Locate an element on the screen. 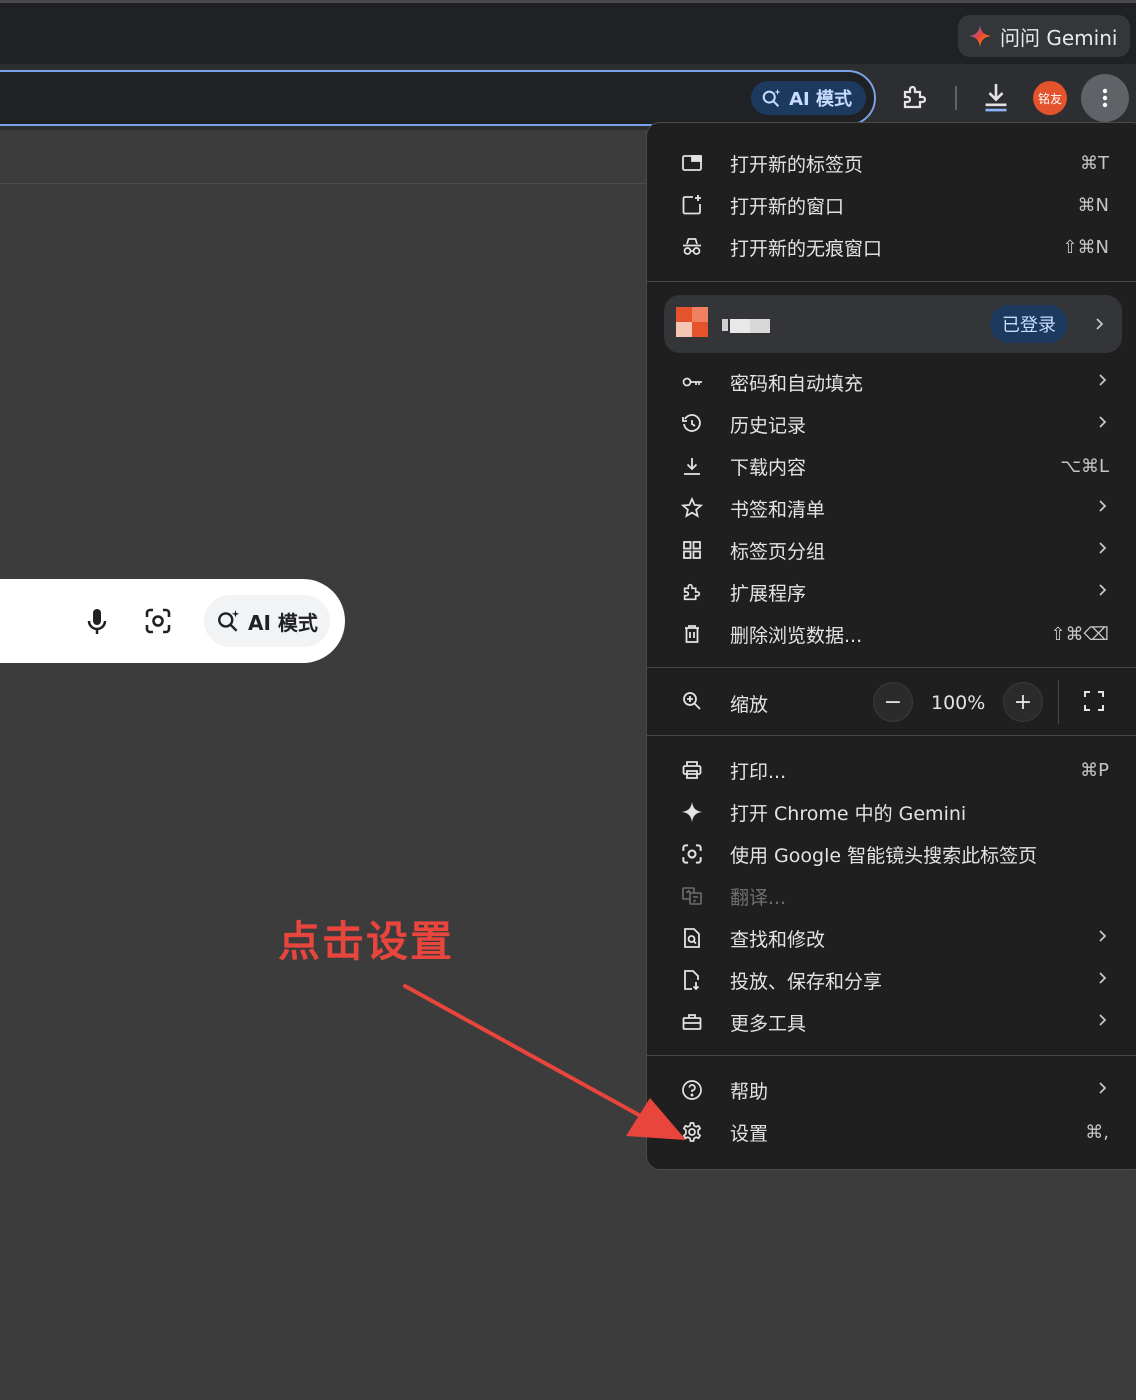 The height and width of the screenshot is (1400, 1136). profile-avatar: 铭友 is located at coordinates (1050, 98).